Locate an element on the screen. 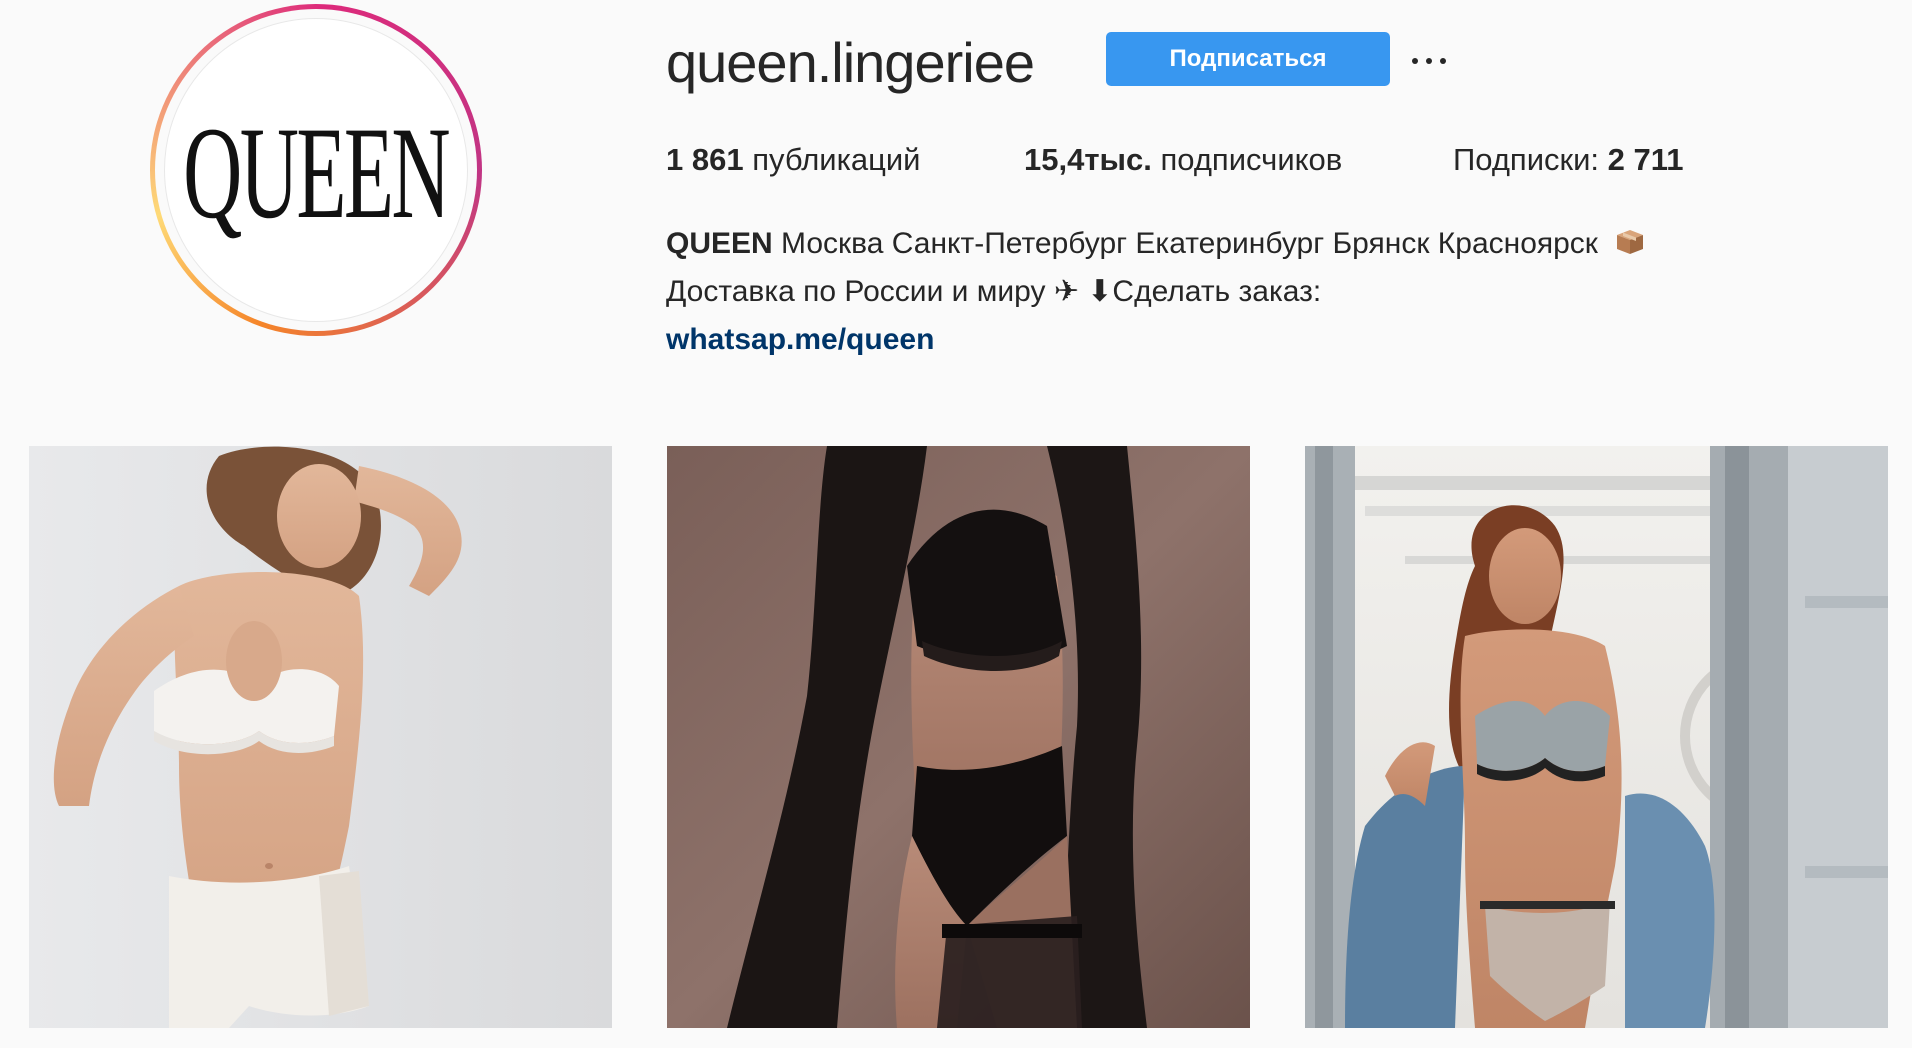 The width and height of the screenshot is (1912, 1048). stat-posts: 1 861 публикаций is located at coordinates (793, 160).